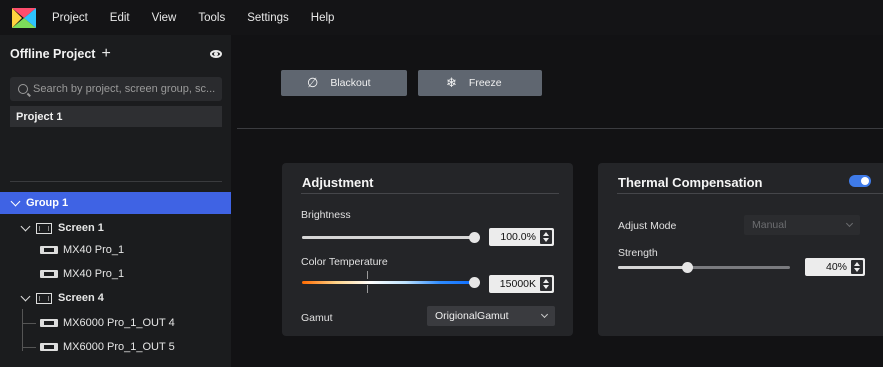 This screenshot has height=367, width=883. What do you see at coordinates (350, 83) in the screenshot?
I see `blackout-label: Blackout` at bounding box center [350, 83].